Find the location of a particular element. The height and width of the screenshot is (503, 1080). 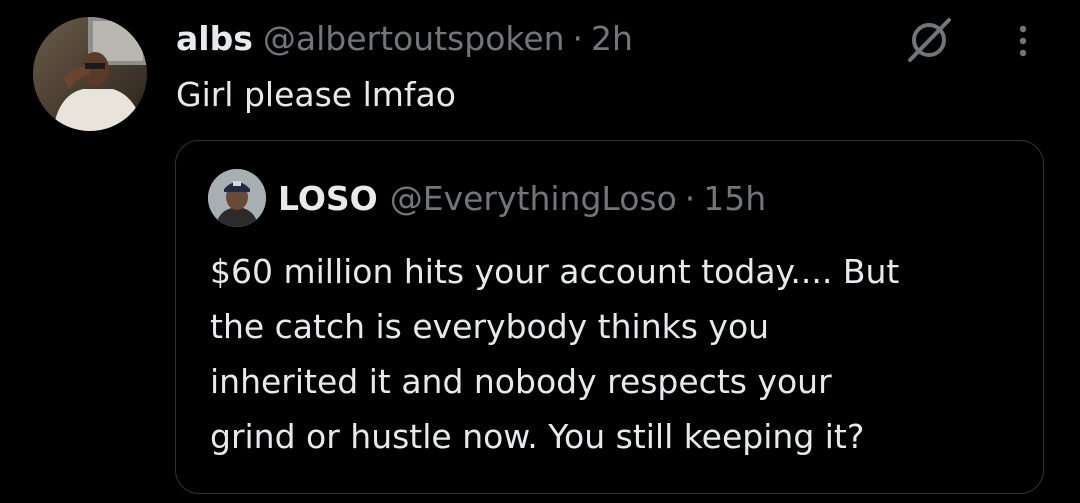

author-display-name: albs is located at coordinates (214, 39).